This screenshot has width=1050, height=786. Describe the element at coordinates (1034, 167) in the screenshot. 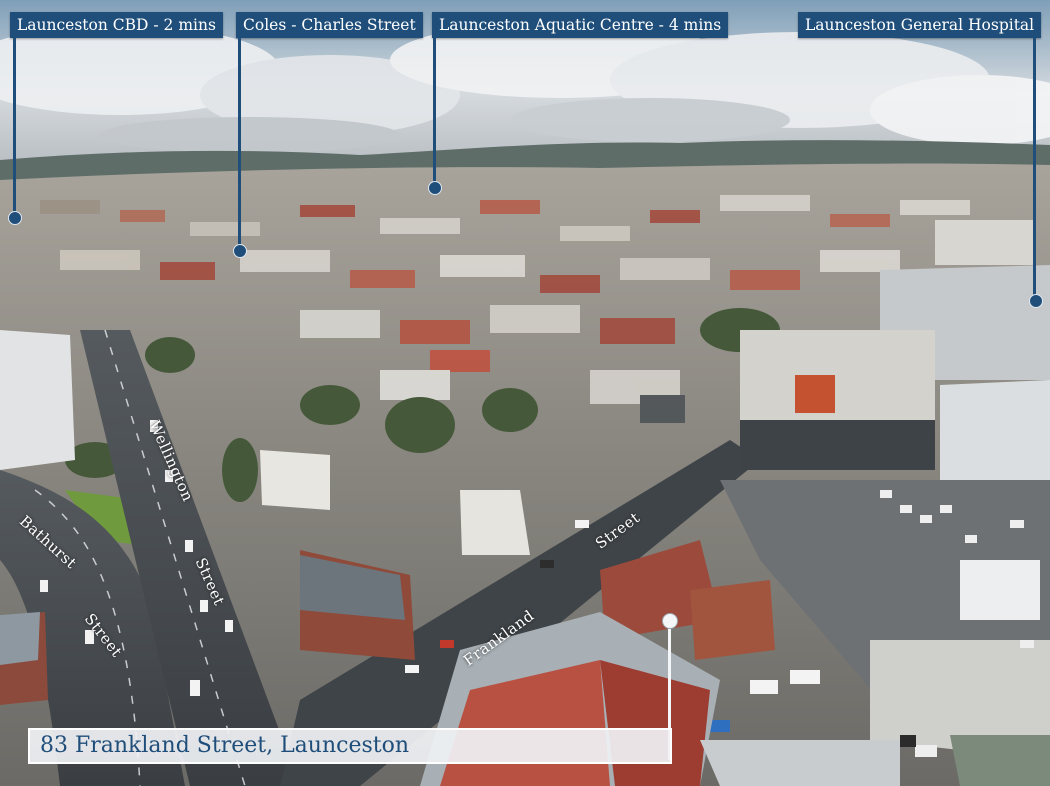

I see `poi-pin-line-general-hospital` at that location.